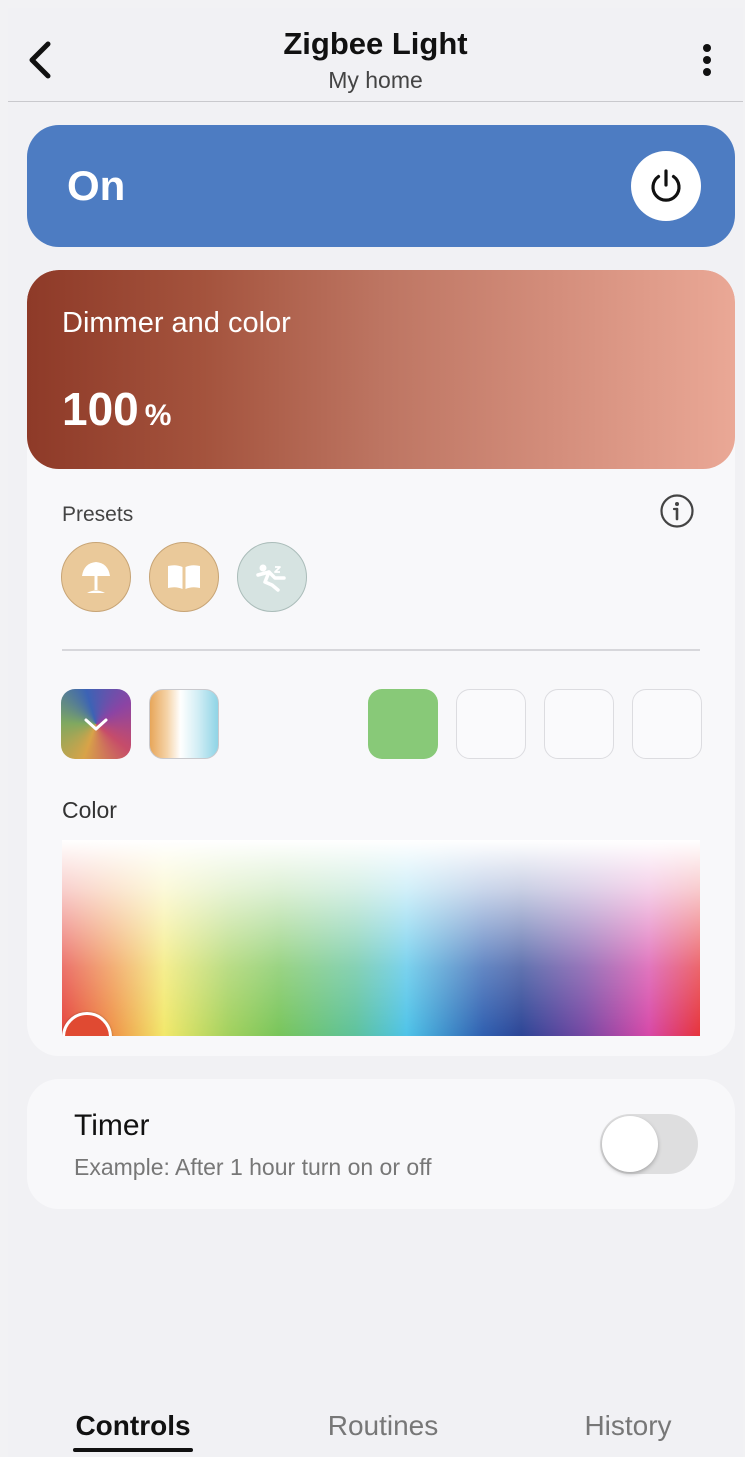 The image size is (745, 1457). I want to click on vertical-ellipsis-icon, so click(707, 60).